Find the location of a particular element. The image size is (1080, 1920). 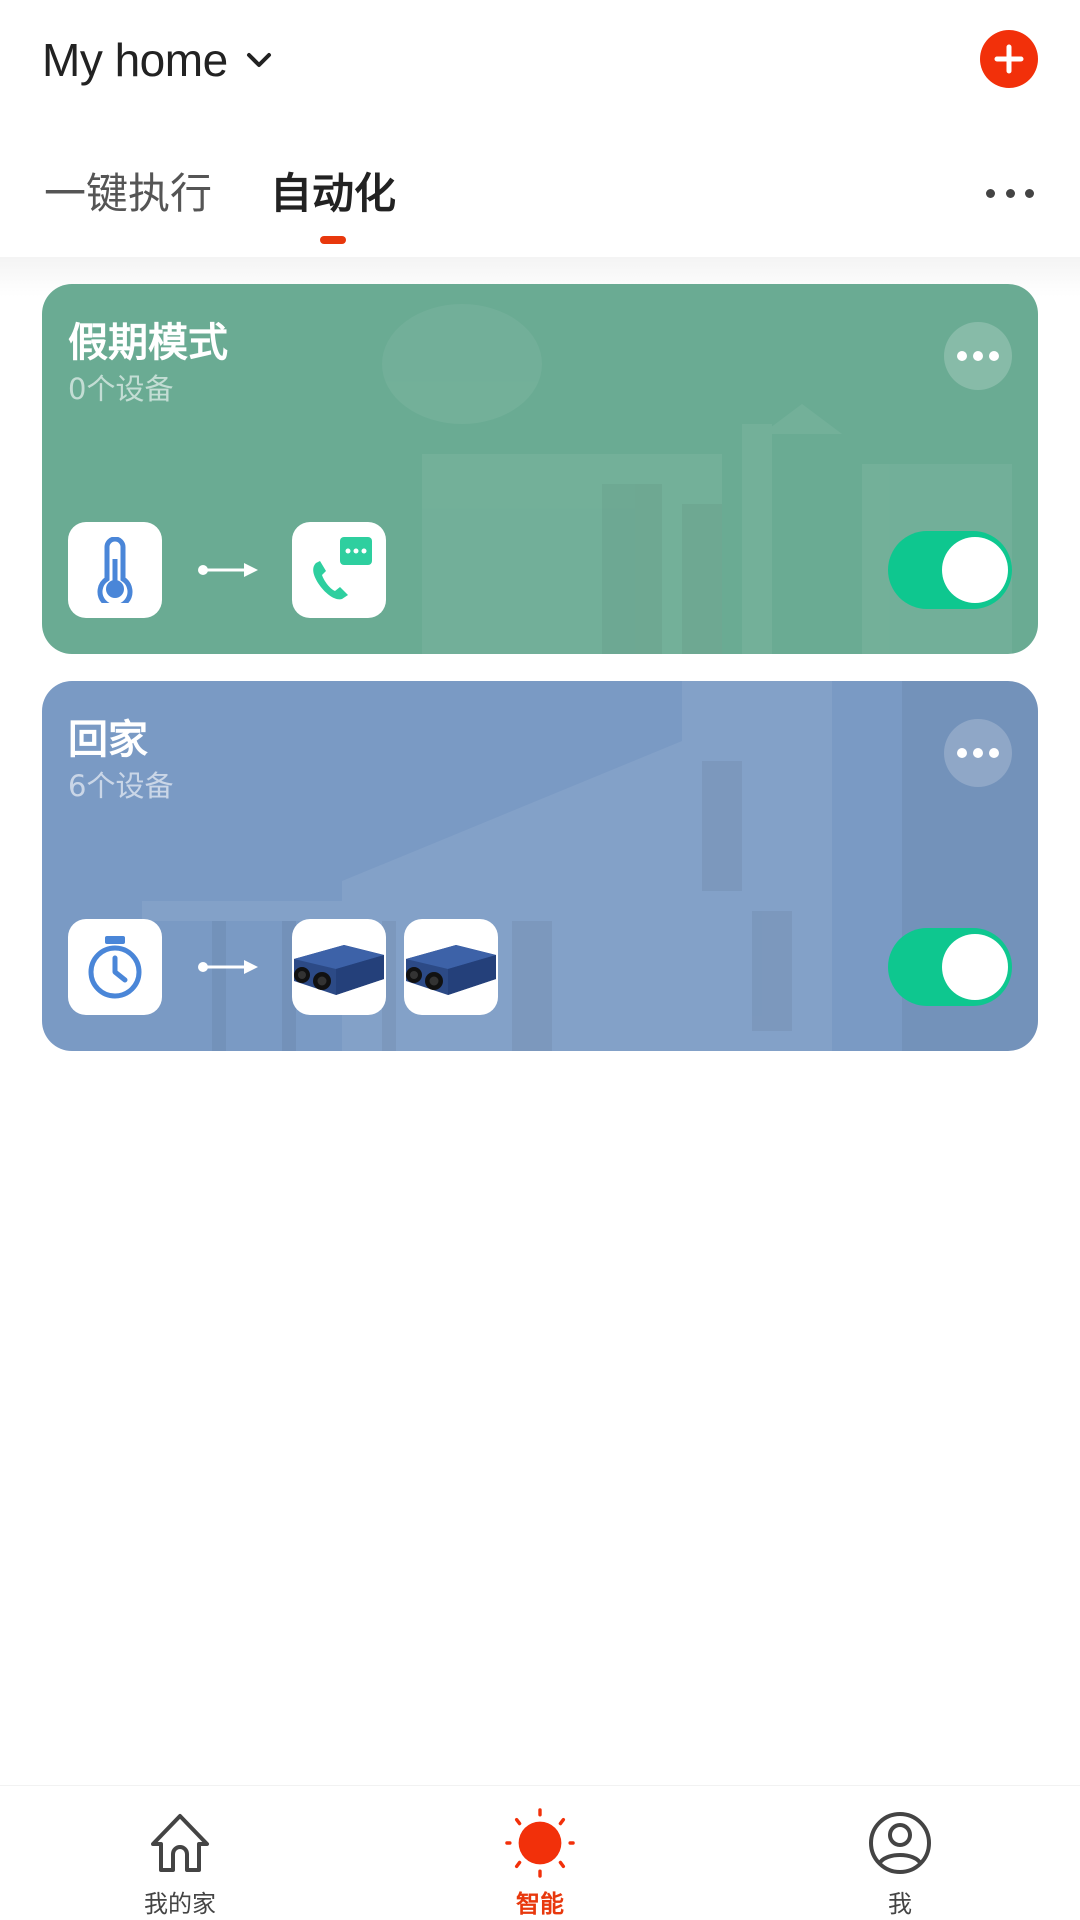

nav-smart: 智能 is located at coordinates (540, 1853).